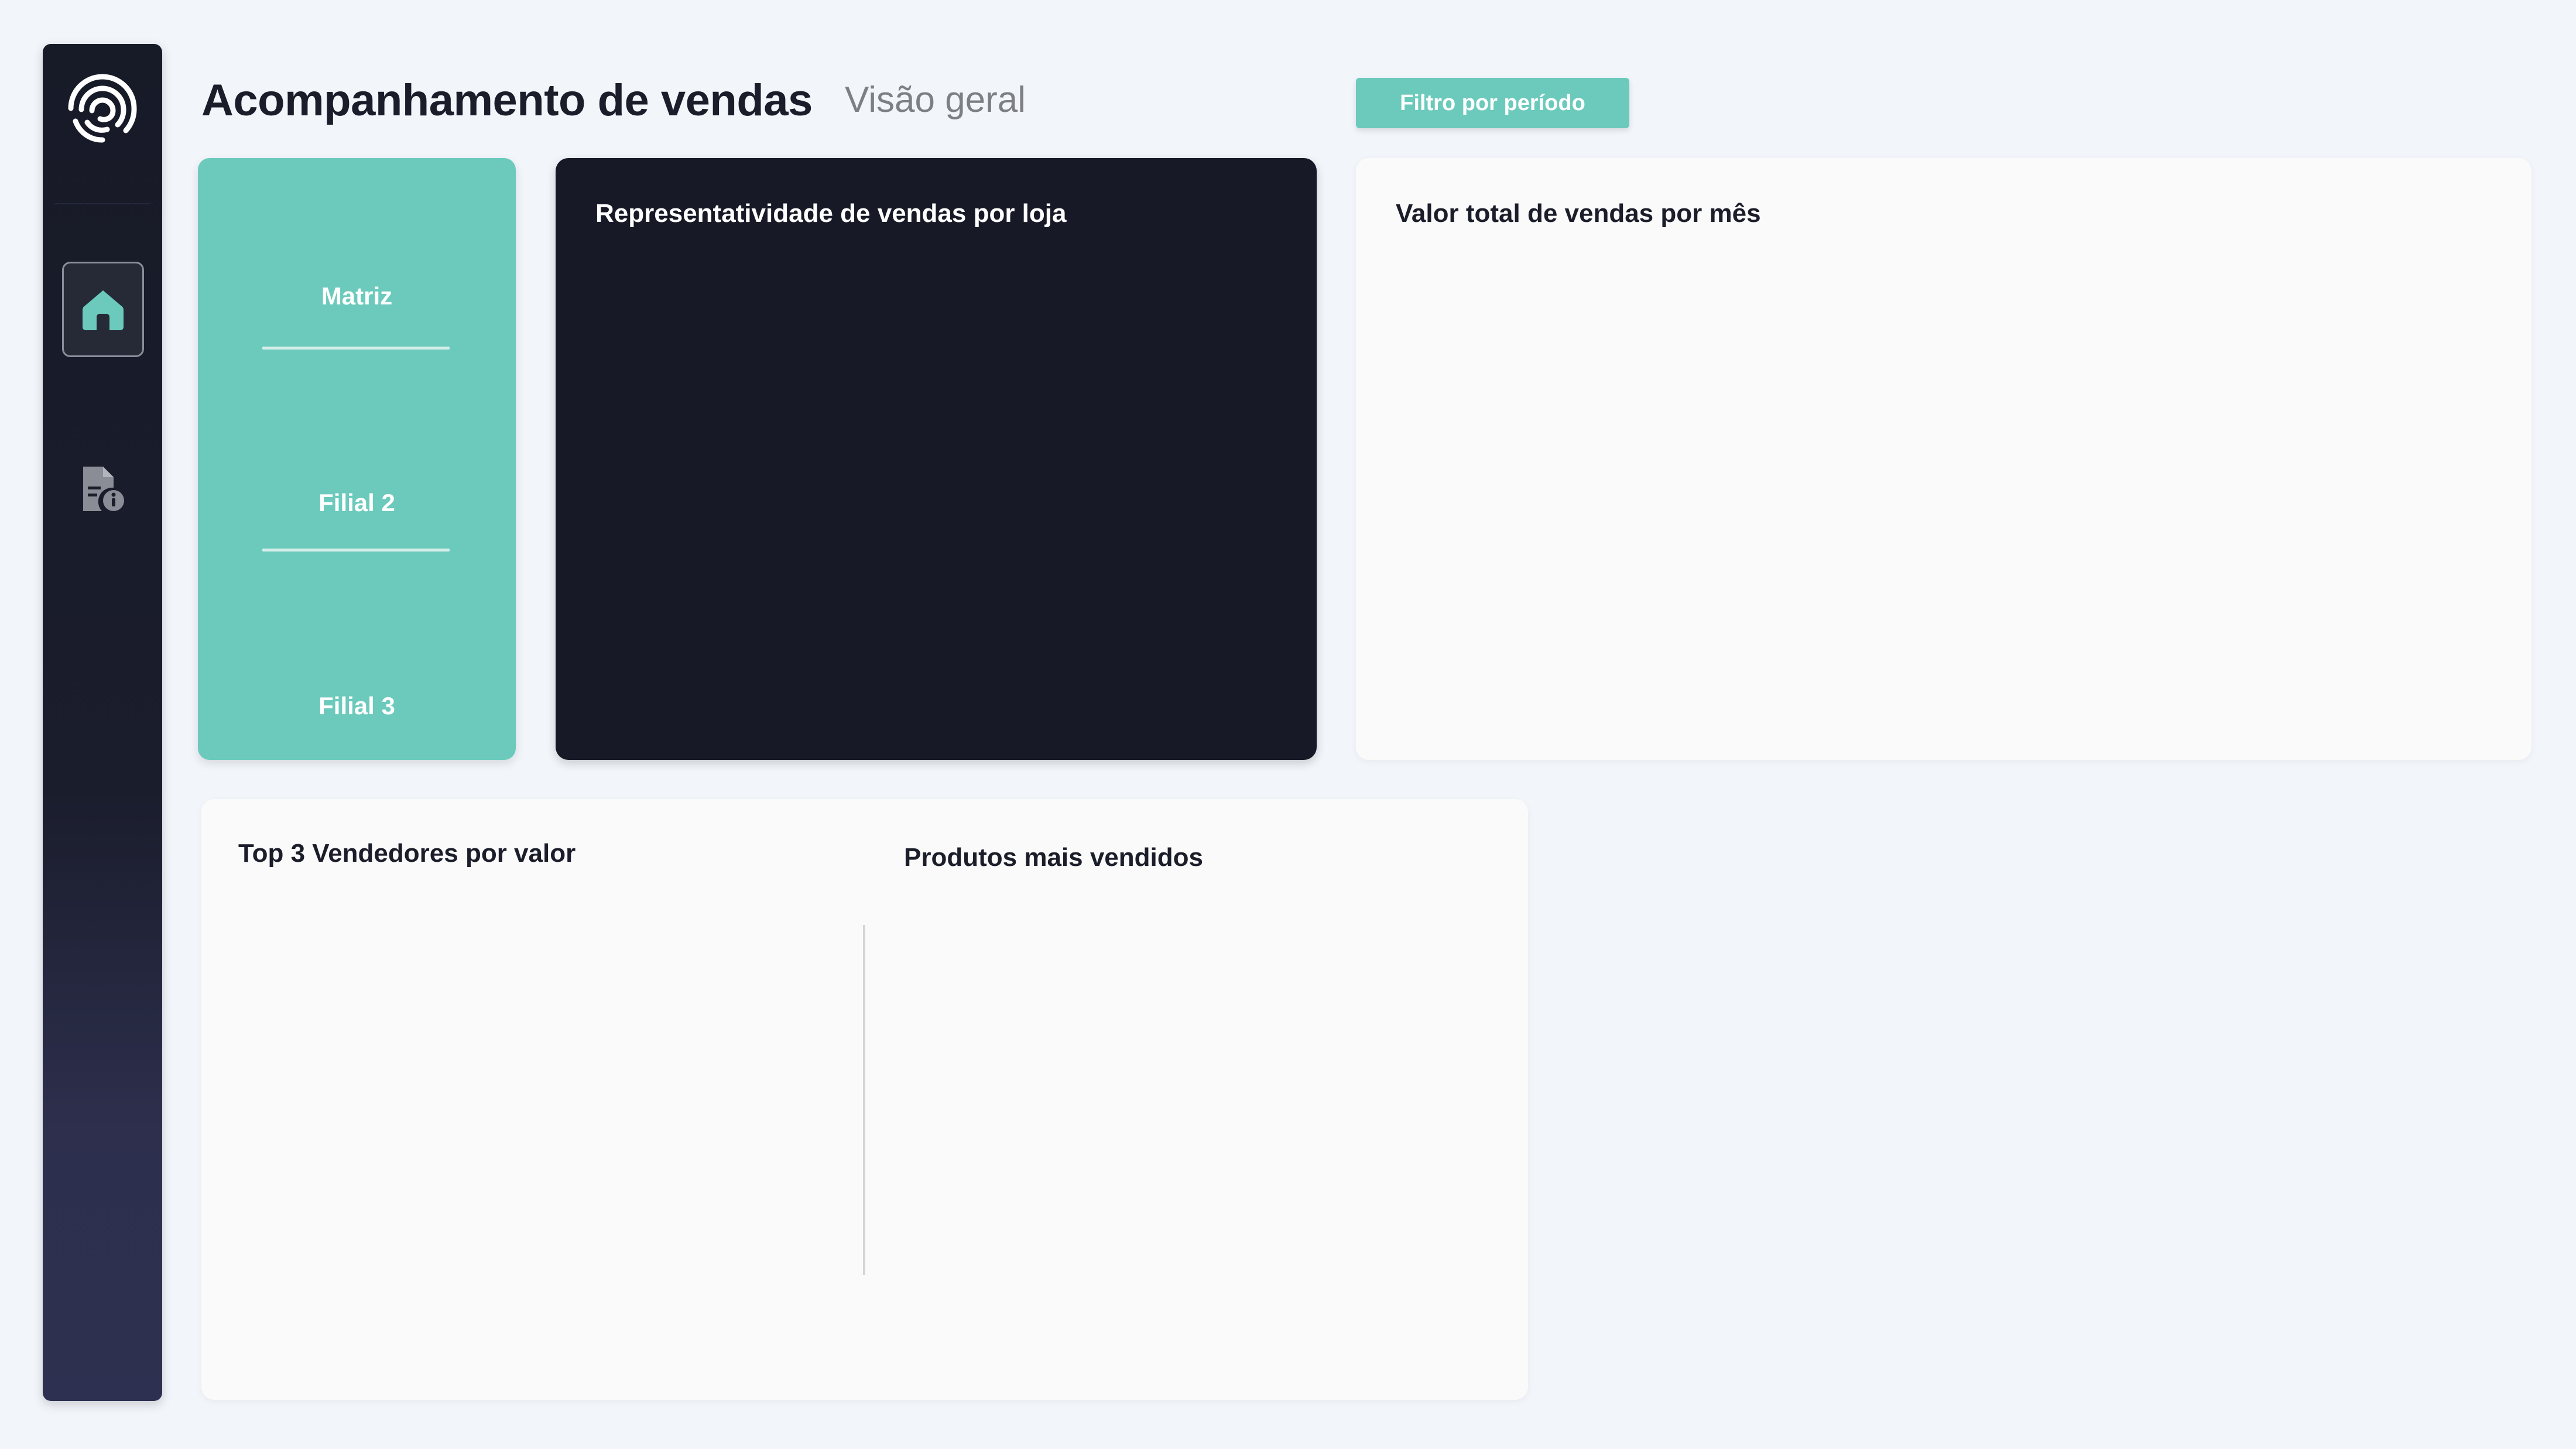  Describe the element at coordinates (102, 108) in the screenshot. I see `fingerprint-logo-icon` at that location.